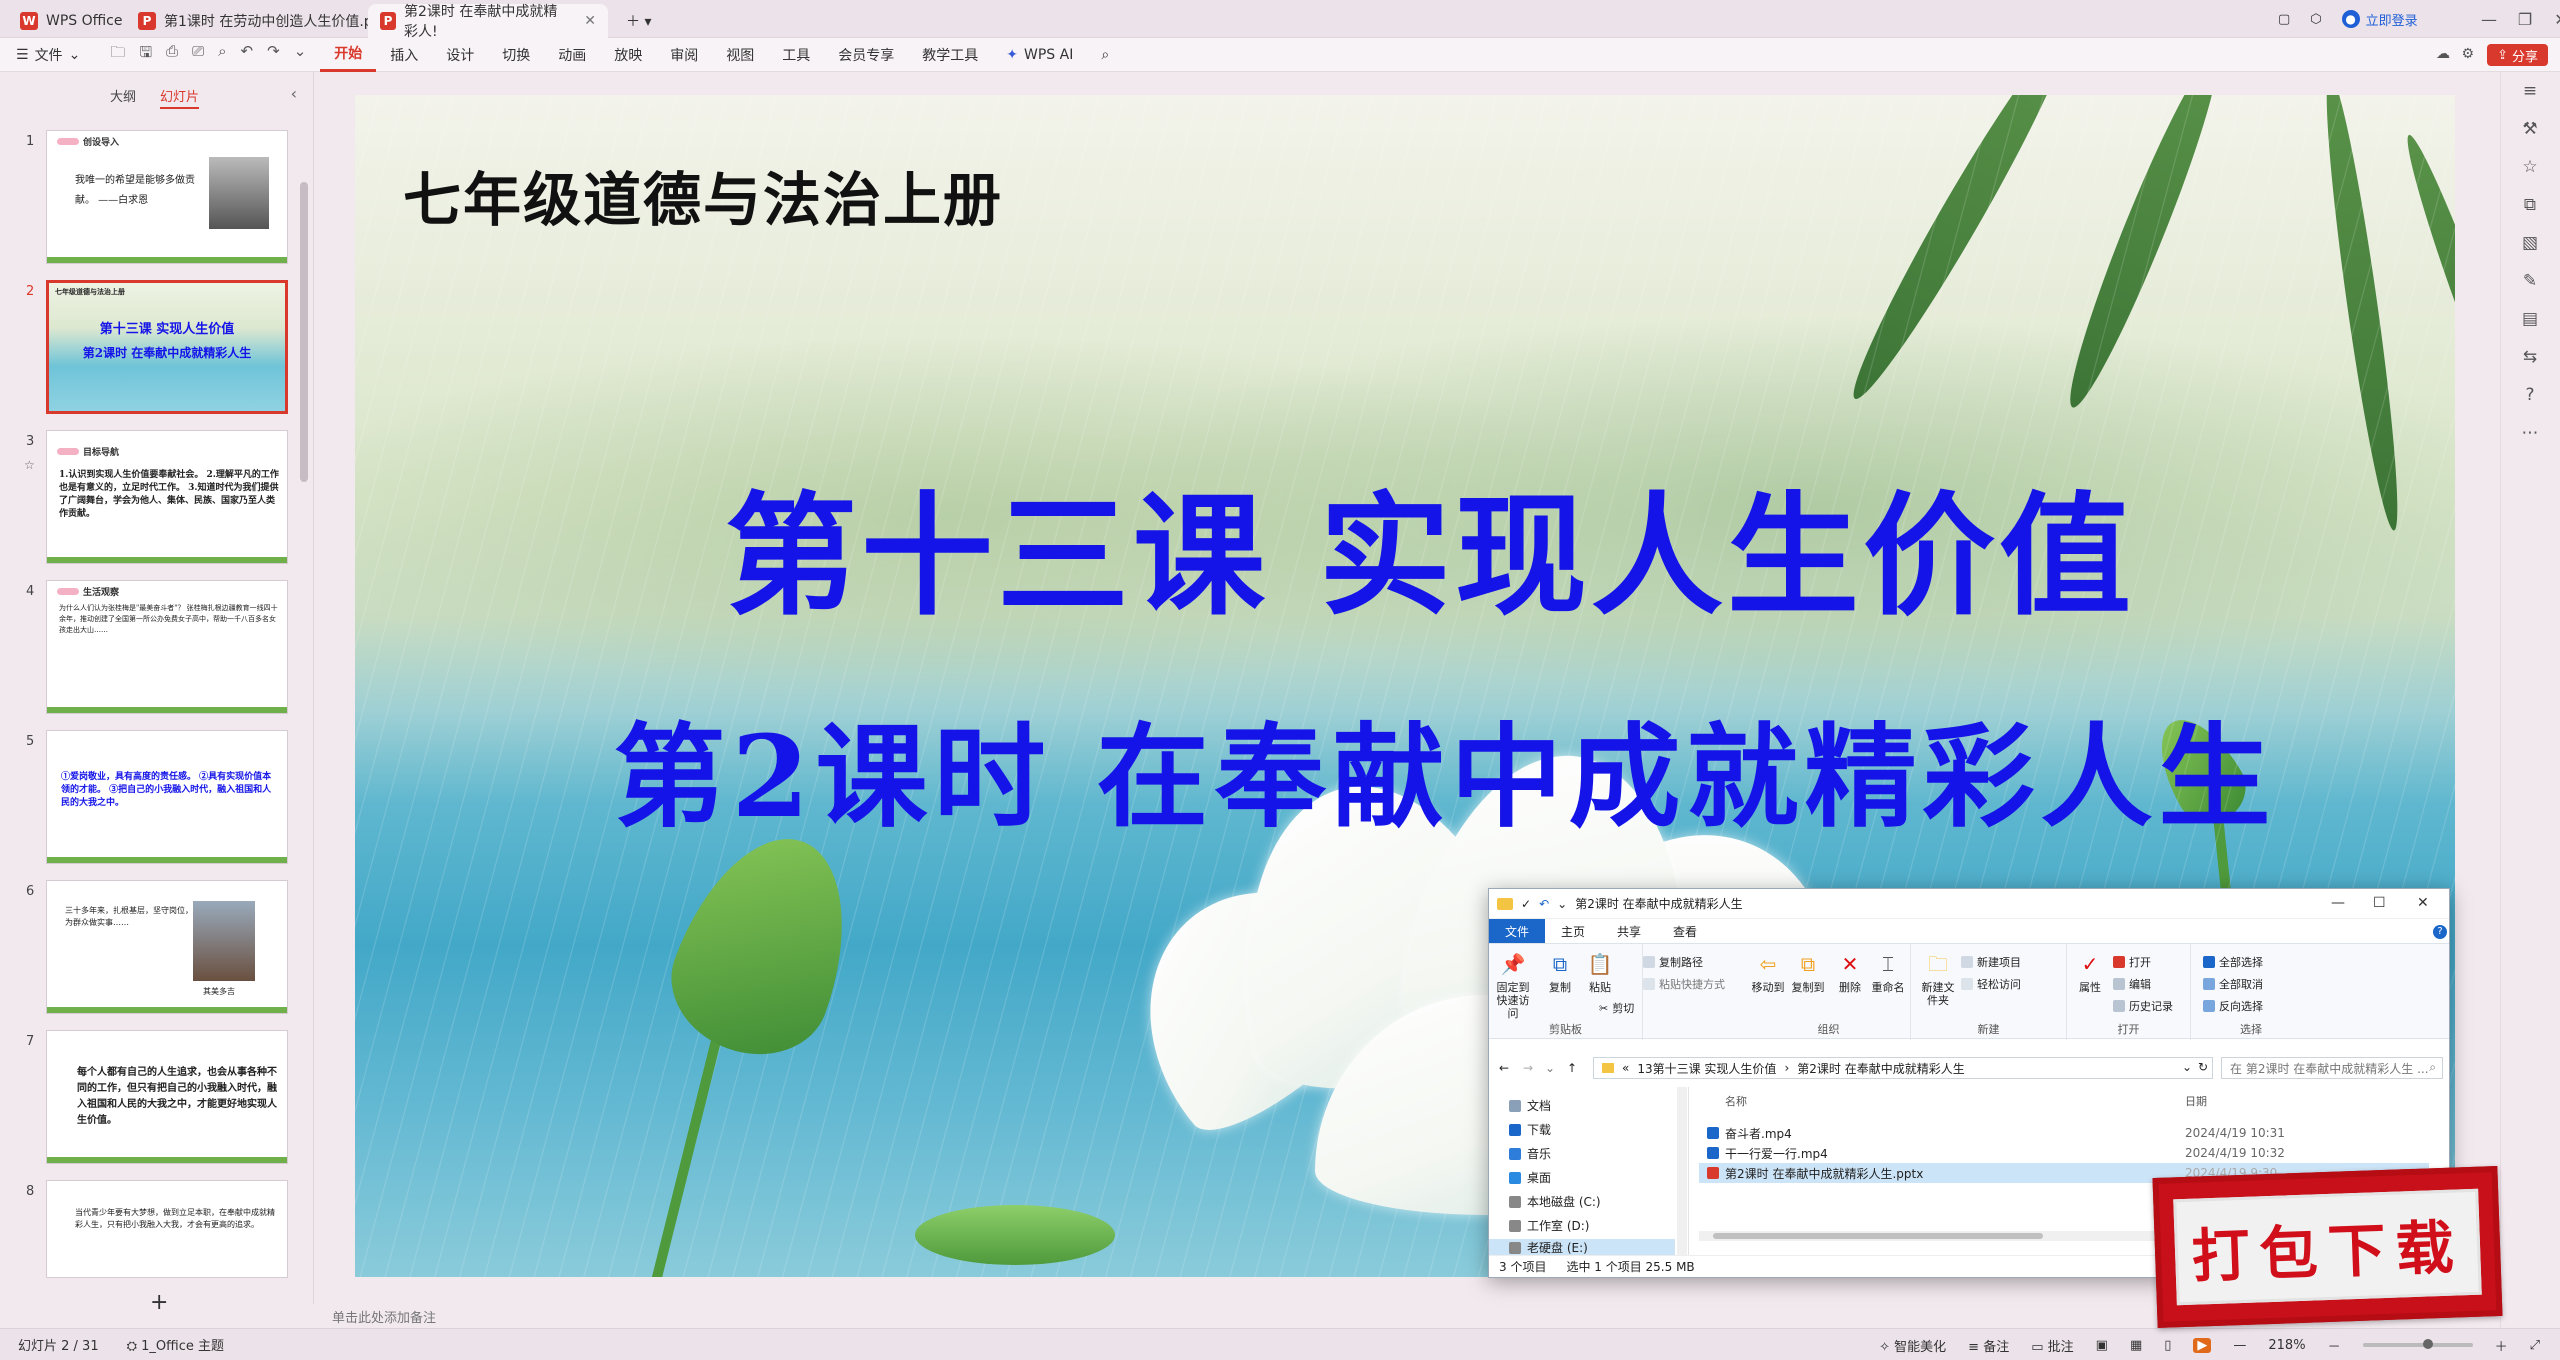 This screenshot has width=2560, height=1360. Describe the element at coordinates (2167, 1345) in the screenshot. I see `reading-view-icon: ▯` at that location.